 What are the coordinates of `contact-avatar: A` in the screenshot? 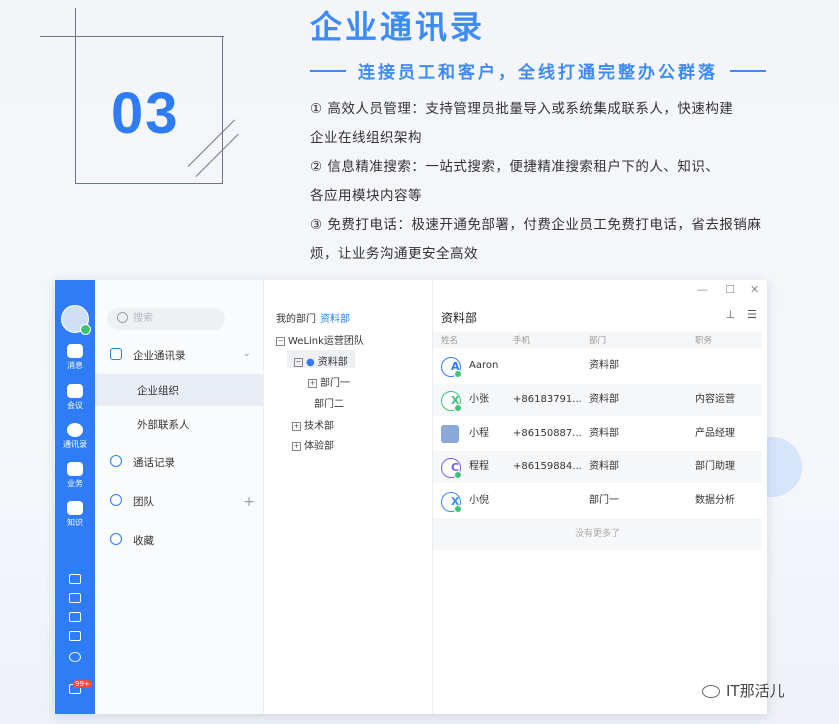 It's located at (451, 367).